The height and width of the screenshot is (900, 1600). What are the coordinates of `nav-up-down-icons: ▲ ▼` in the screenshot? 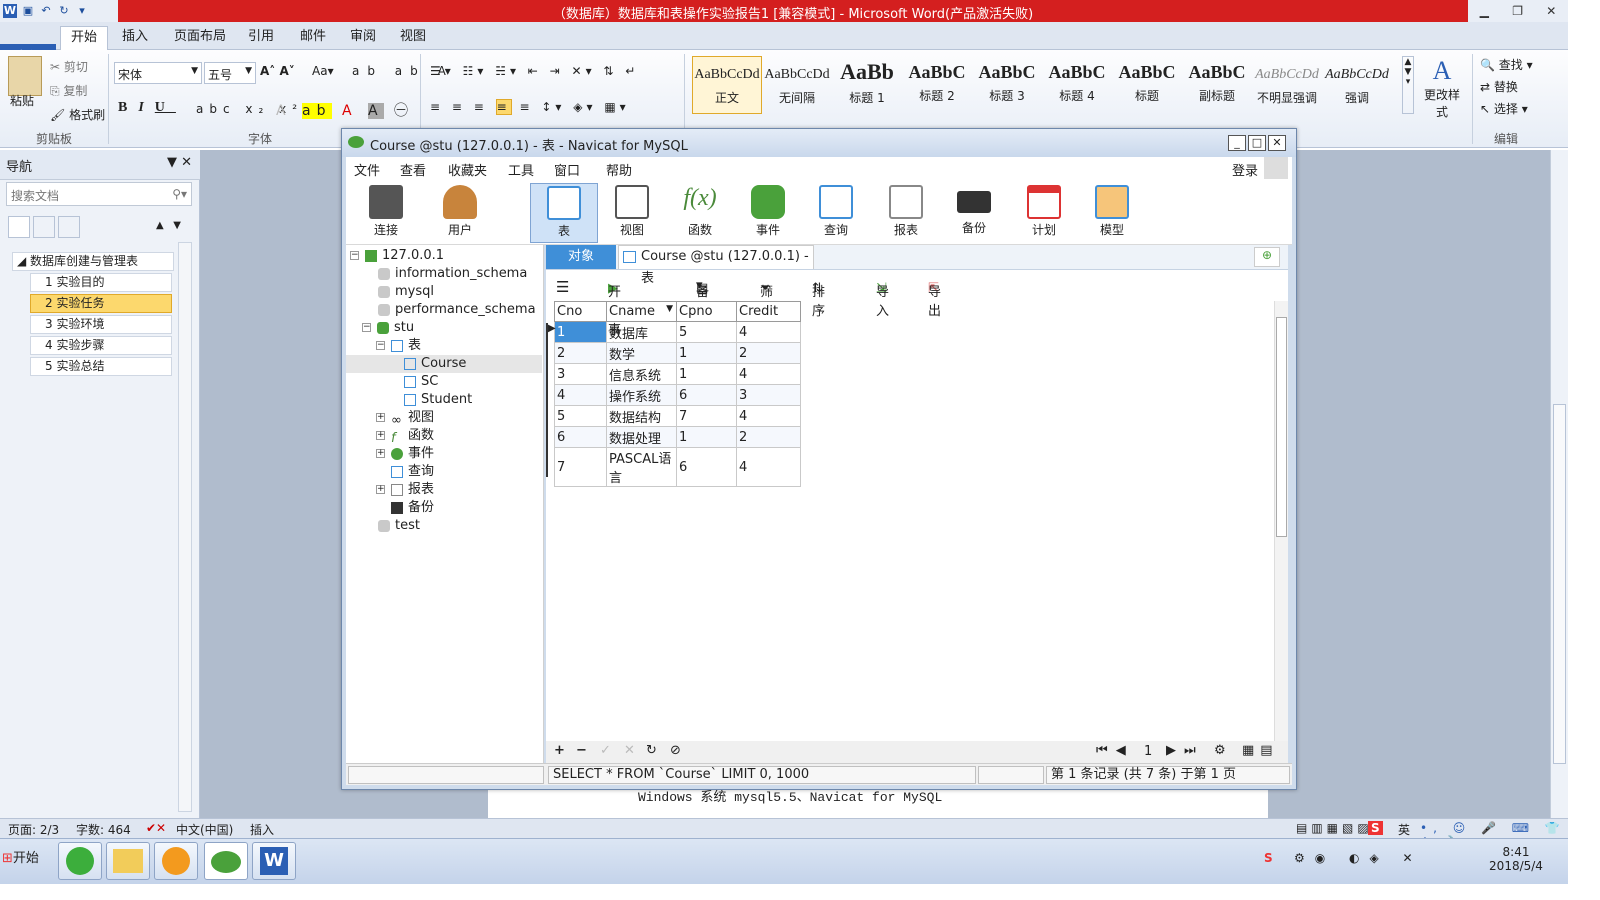 It's located at (168, 225).